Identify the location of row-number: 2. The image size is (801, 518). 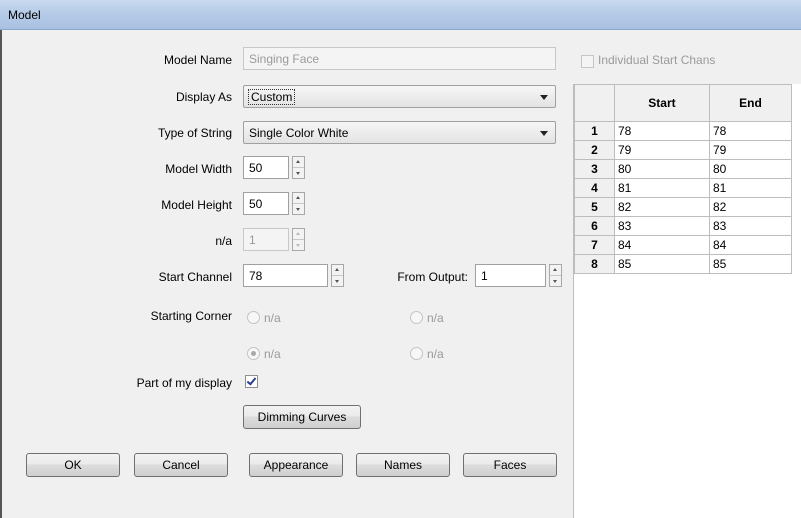
(594, 150).